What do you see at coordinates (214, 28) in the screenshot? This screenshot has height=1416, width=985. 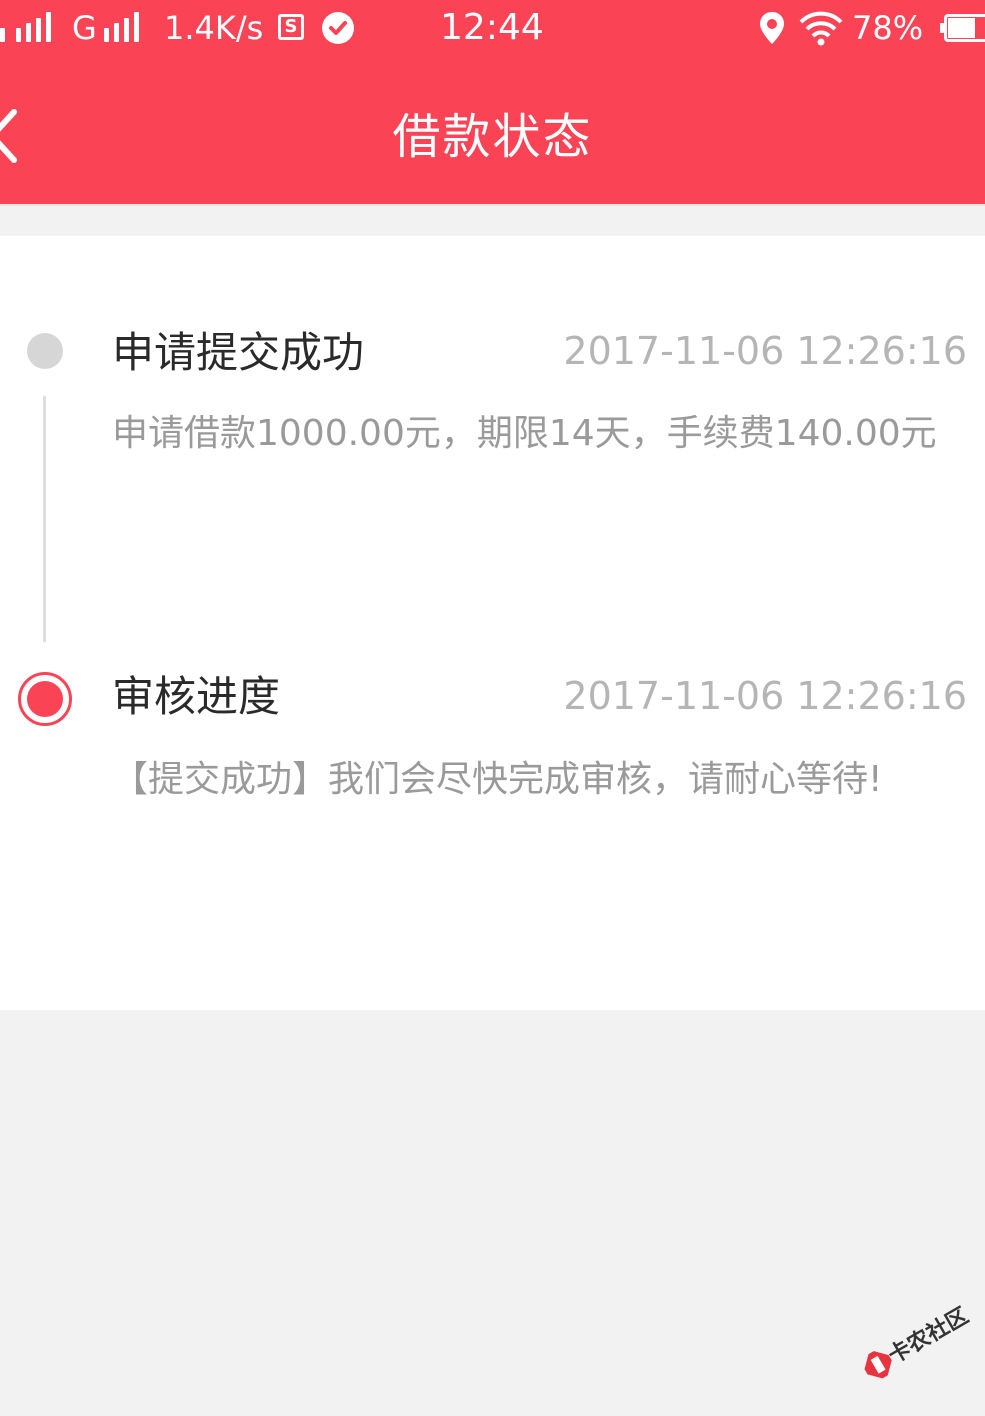 I see `network-speed: 1.4K/s` at bounding box center [214, 28].